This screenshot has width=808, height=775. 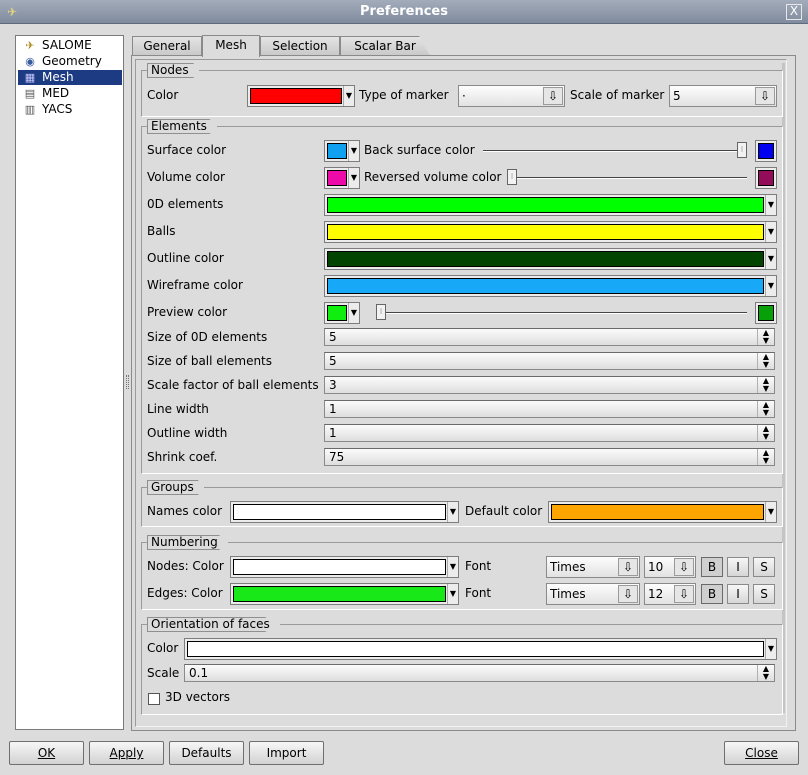 I want to click on import-button: Import, so click(x=286, y=753).